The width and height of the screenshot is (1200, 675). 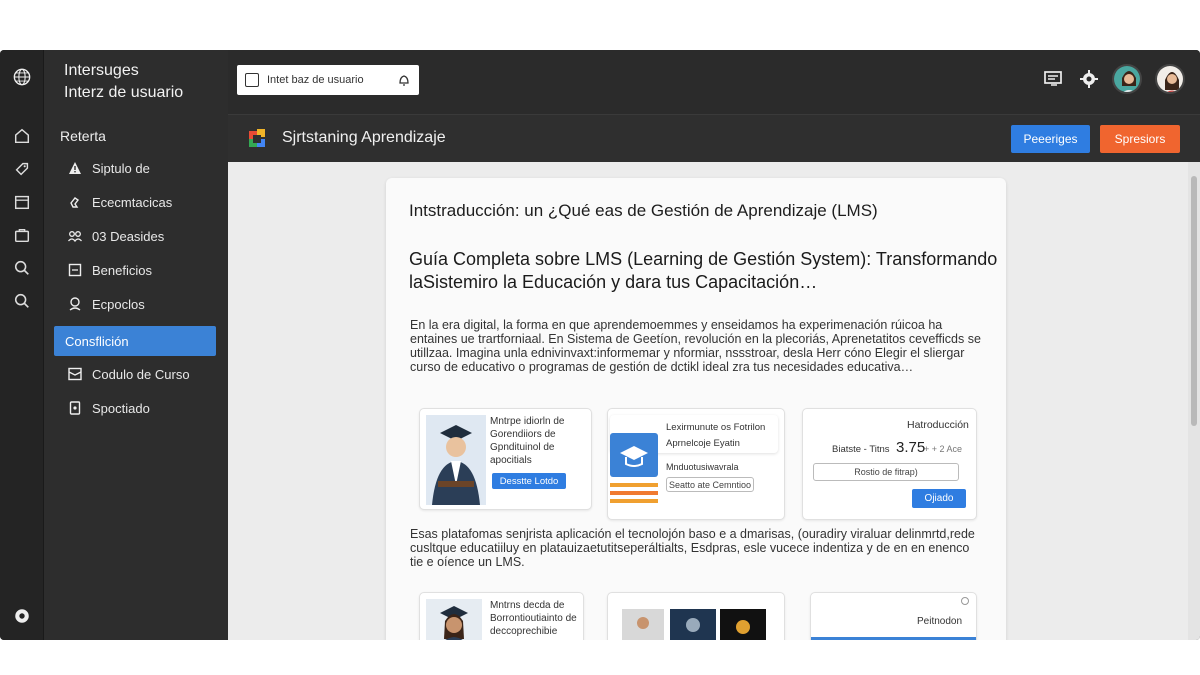 What do you see at coordinates (886, 472) in the screenshot?
I see `feature-card-3-field: Rostio de fitrap)` at bounding box center [886, 472].